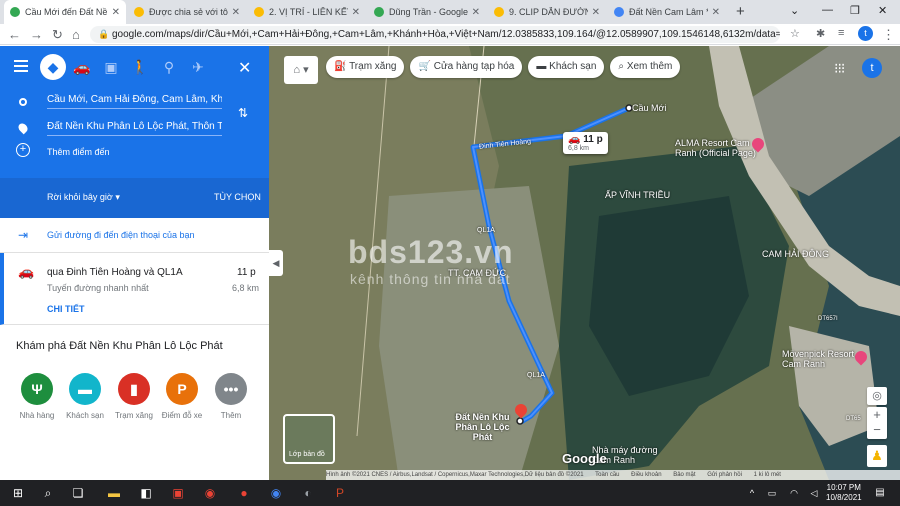 The height and width of the screenshot is (506, 900). I want to click on task-view-icon: ❏, so click(78, 493).